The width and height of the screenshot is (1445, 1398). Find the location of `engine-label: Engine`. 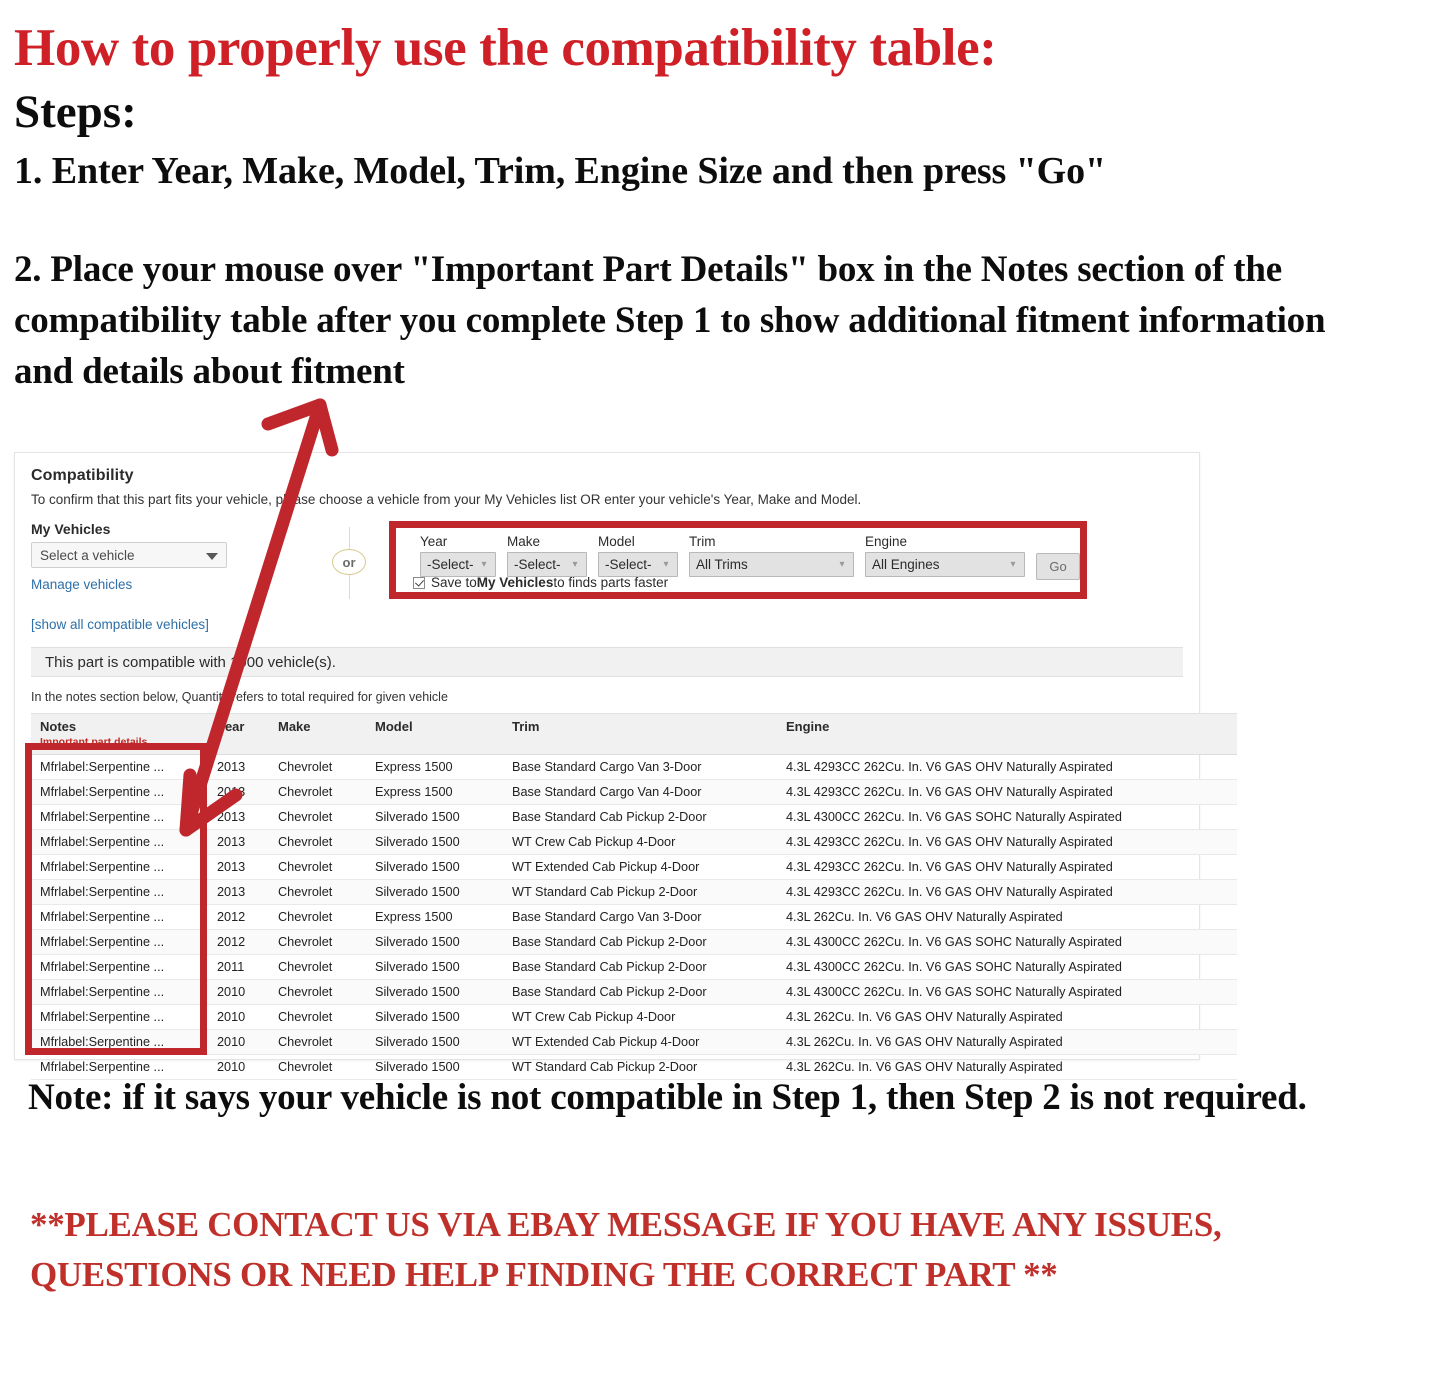

engine-label: Engine is located at coordinates (886, 541).